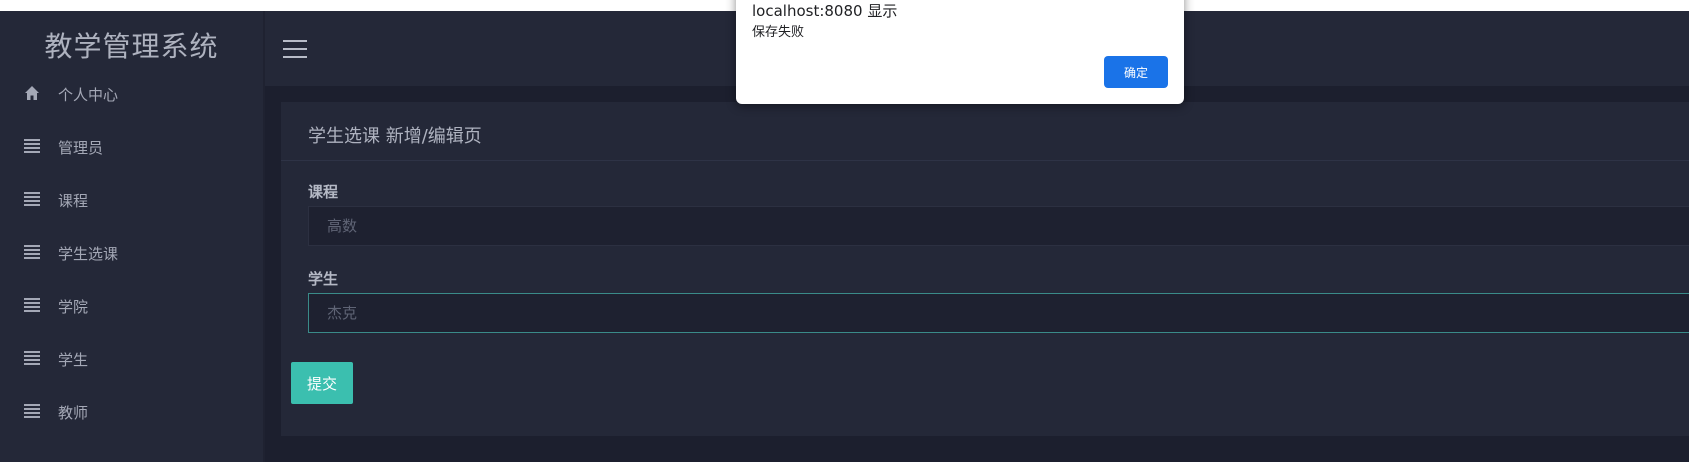  Describe the element at coordinates (322, 383) in the screenshot. I see `submit-button: 提交` at that location.